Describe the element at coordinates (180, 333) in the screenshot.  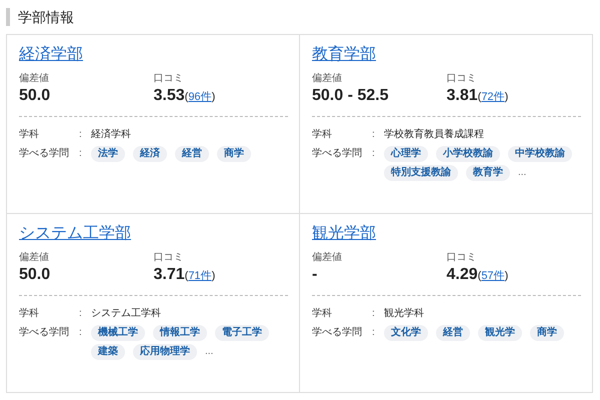
I see `subject-tag: 情報工学` at that location.